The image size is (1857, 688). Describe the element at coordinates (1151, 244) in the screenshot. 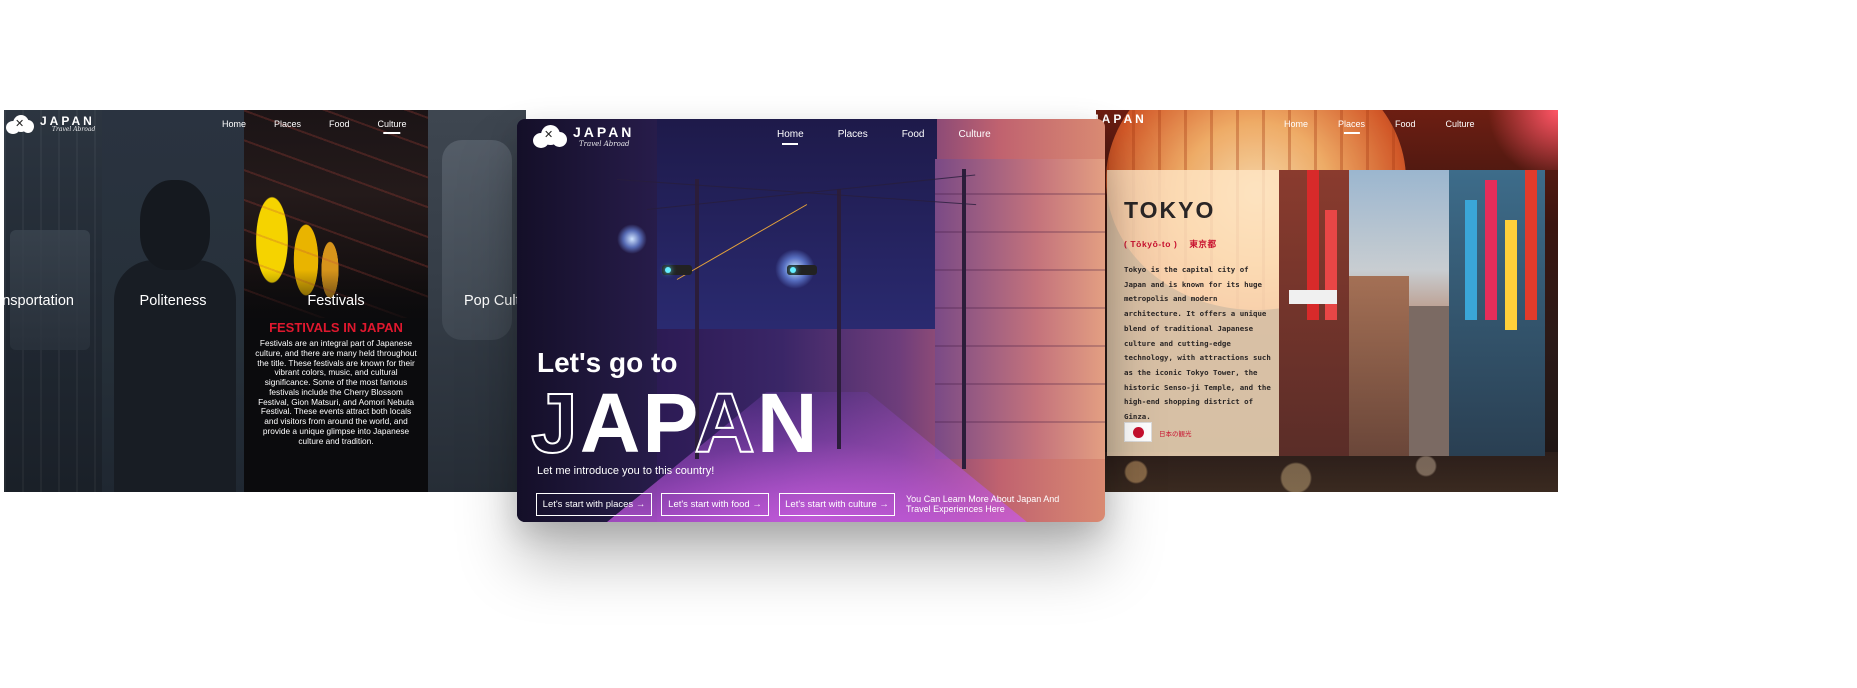

I see `city-romaji: ( Tōkyō-to )` at that location.